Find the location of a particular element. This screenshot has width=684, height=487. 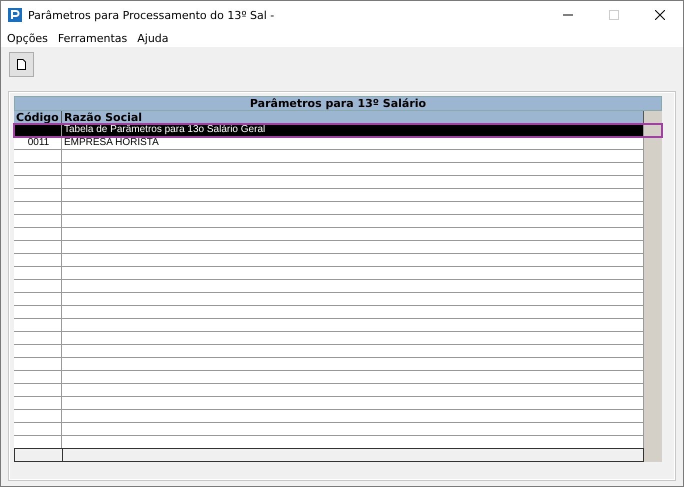

menu-item: Ajuda is located at coordinates (153, 38).